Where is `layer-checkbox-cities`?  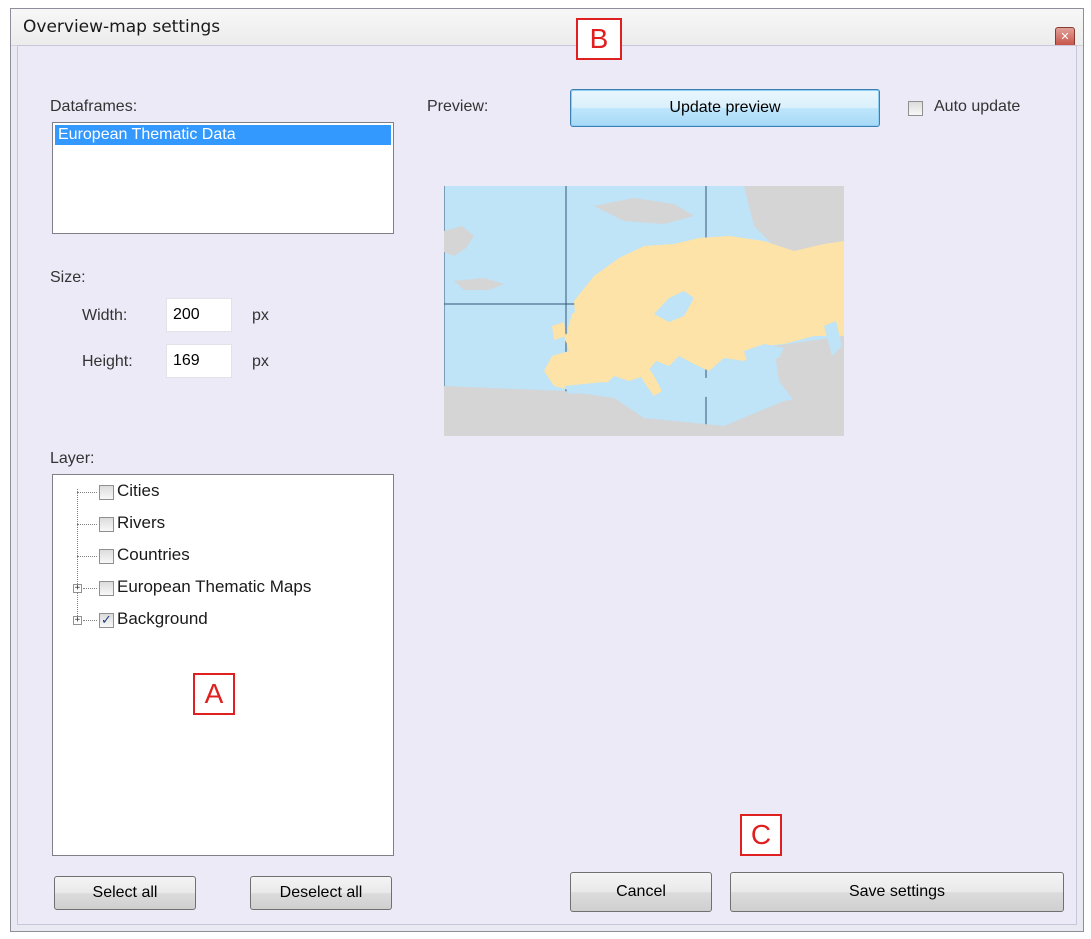
layer-checkbox-cities is located at coordinates (106, 492).